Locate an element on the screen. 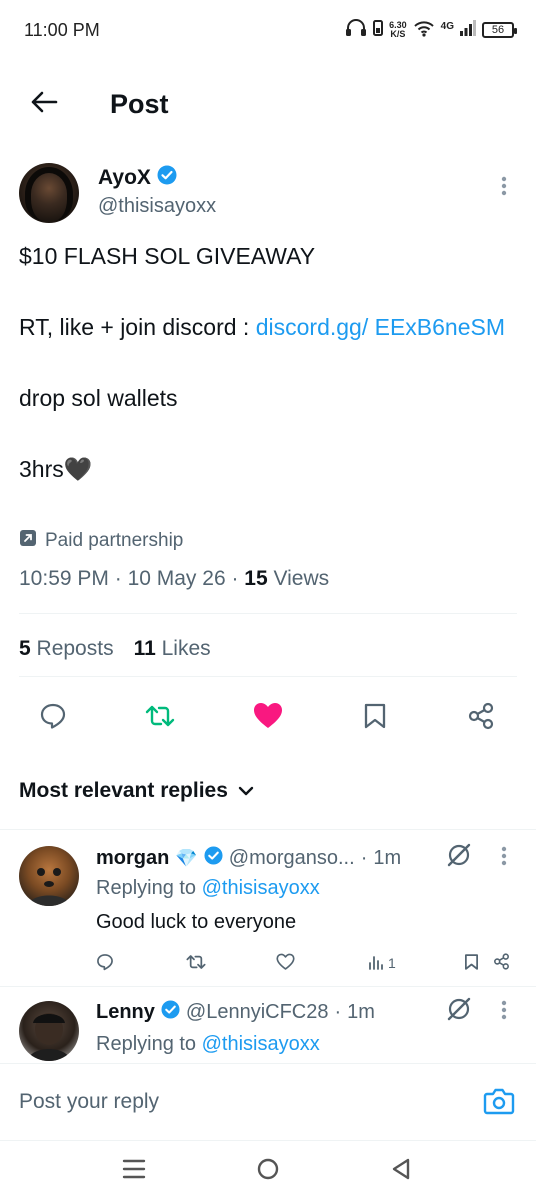  paid-partnership-text: Paid partnership is located at coordinates (114, 540).